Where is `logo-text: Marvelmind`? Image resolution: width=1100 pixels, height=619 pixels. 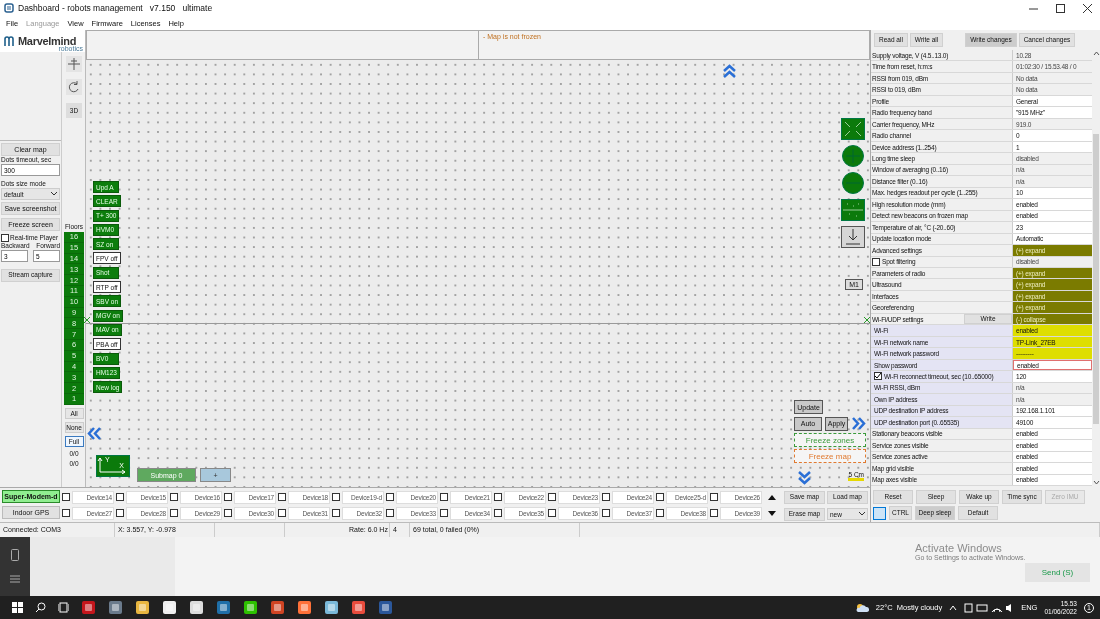
logo-text: Marvelmind is located at coordinates (47, 41).